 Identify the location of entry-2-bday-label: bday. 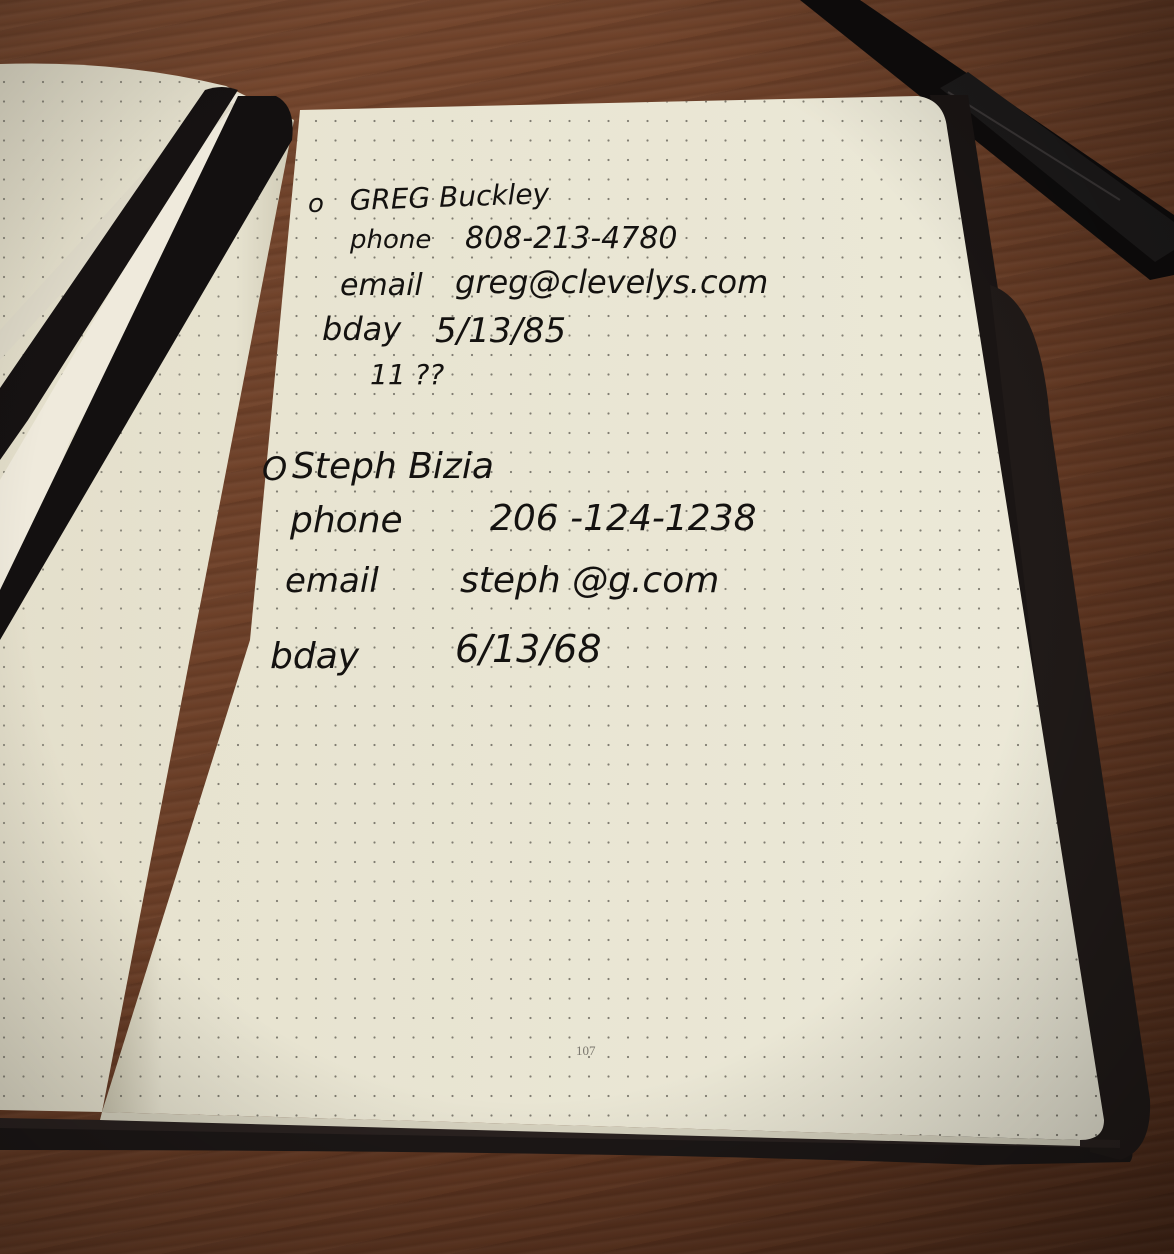
(315, 656).